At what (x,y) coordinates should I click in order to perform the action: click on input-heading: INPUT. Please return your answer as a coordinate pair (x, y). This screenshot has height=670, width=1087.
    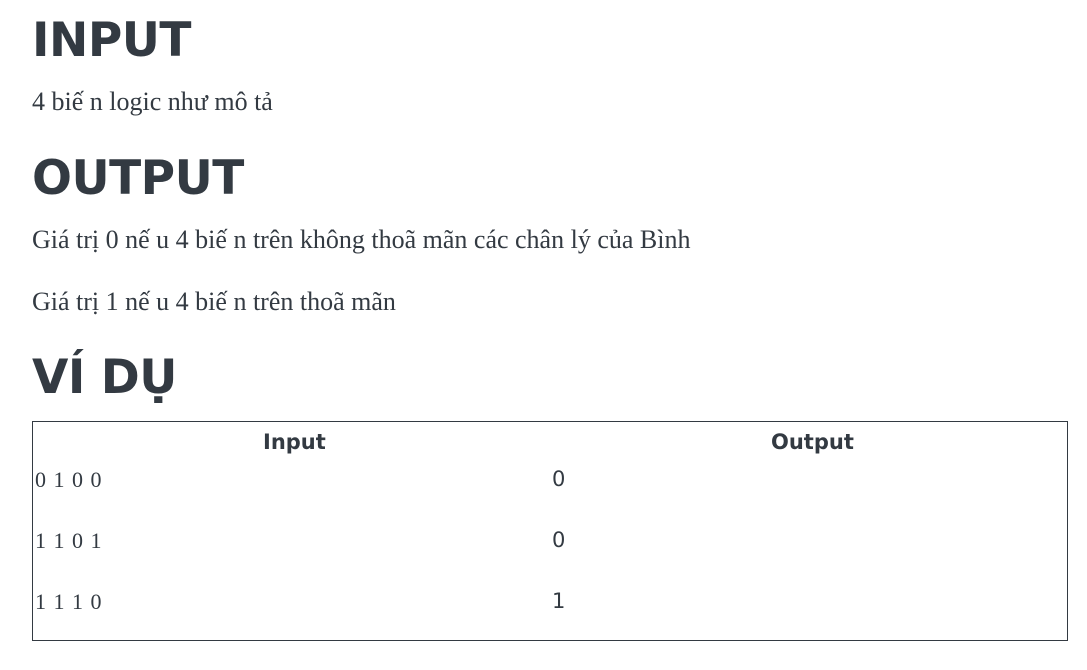
    Looking at the image, I should click on (112, 40).